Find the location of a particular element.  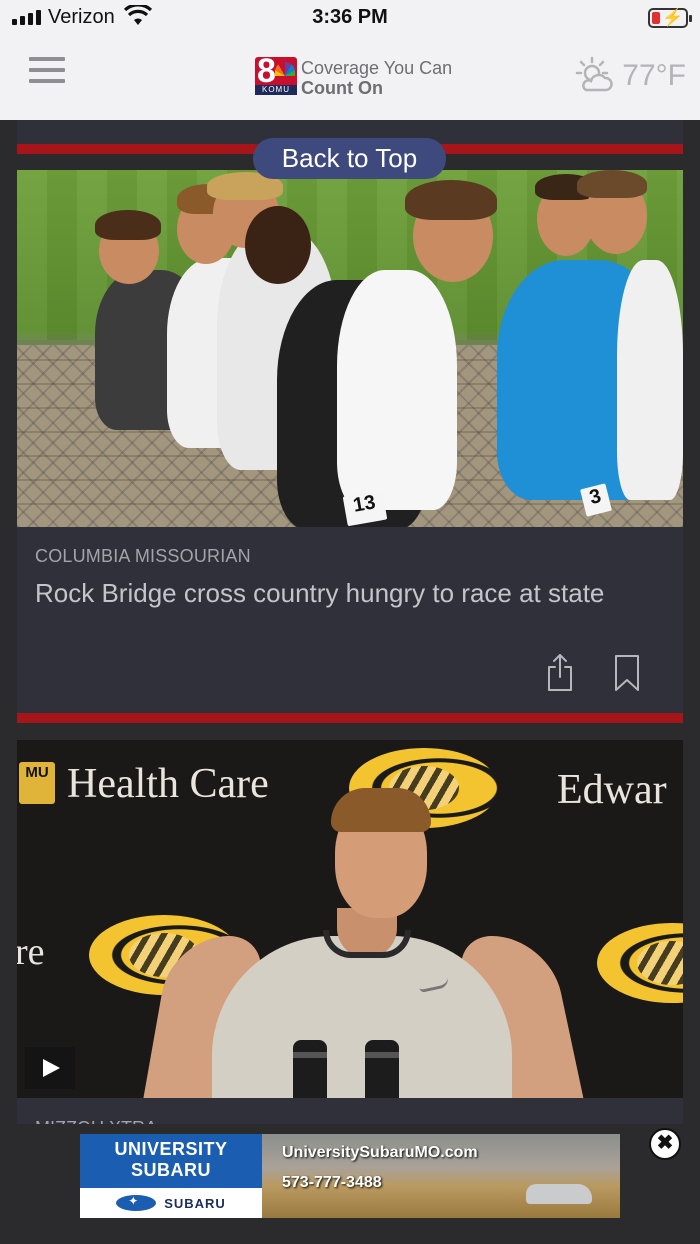

battery-charging-low-icon: ⚡ is located at coordinates (670, 18).